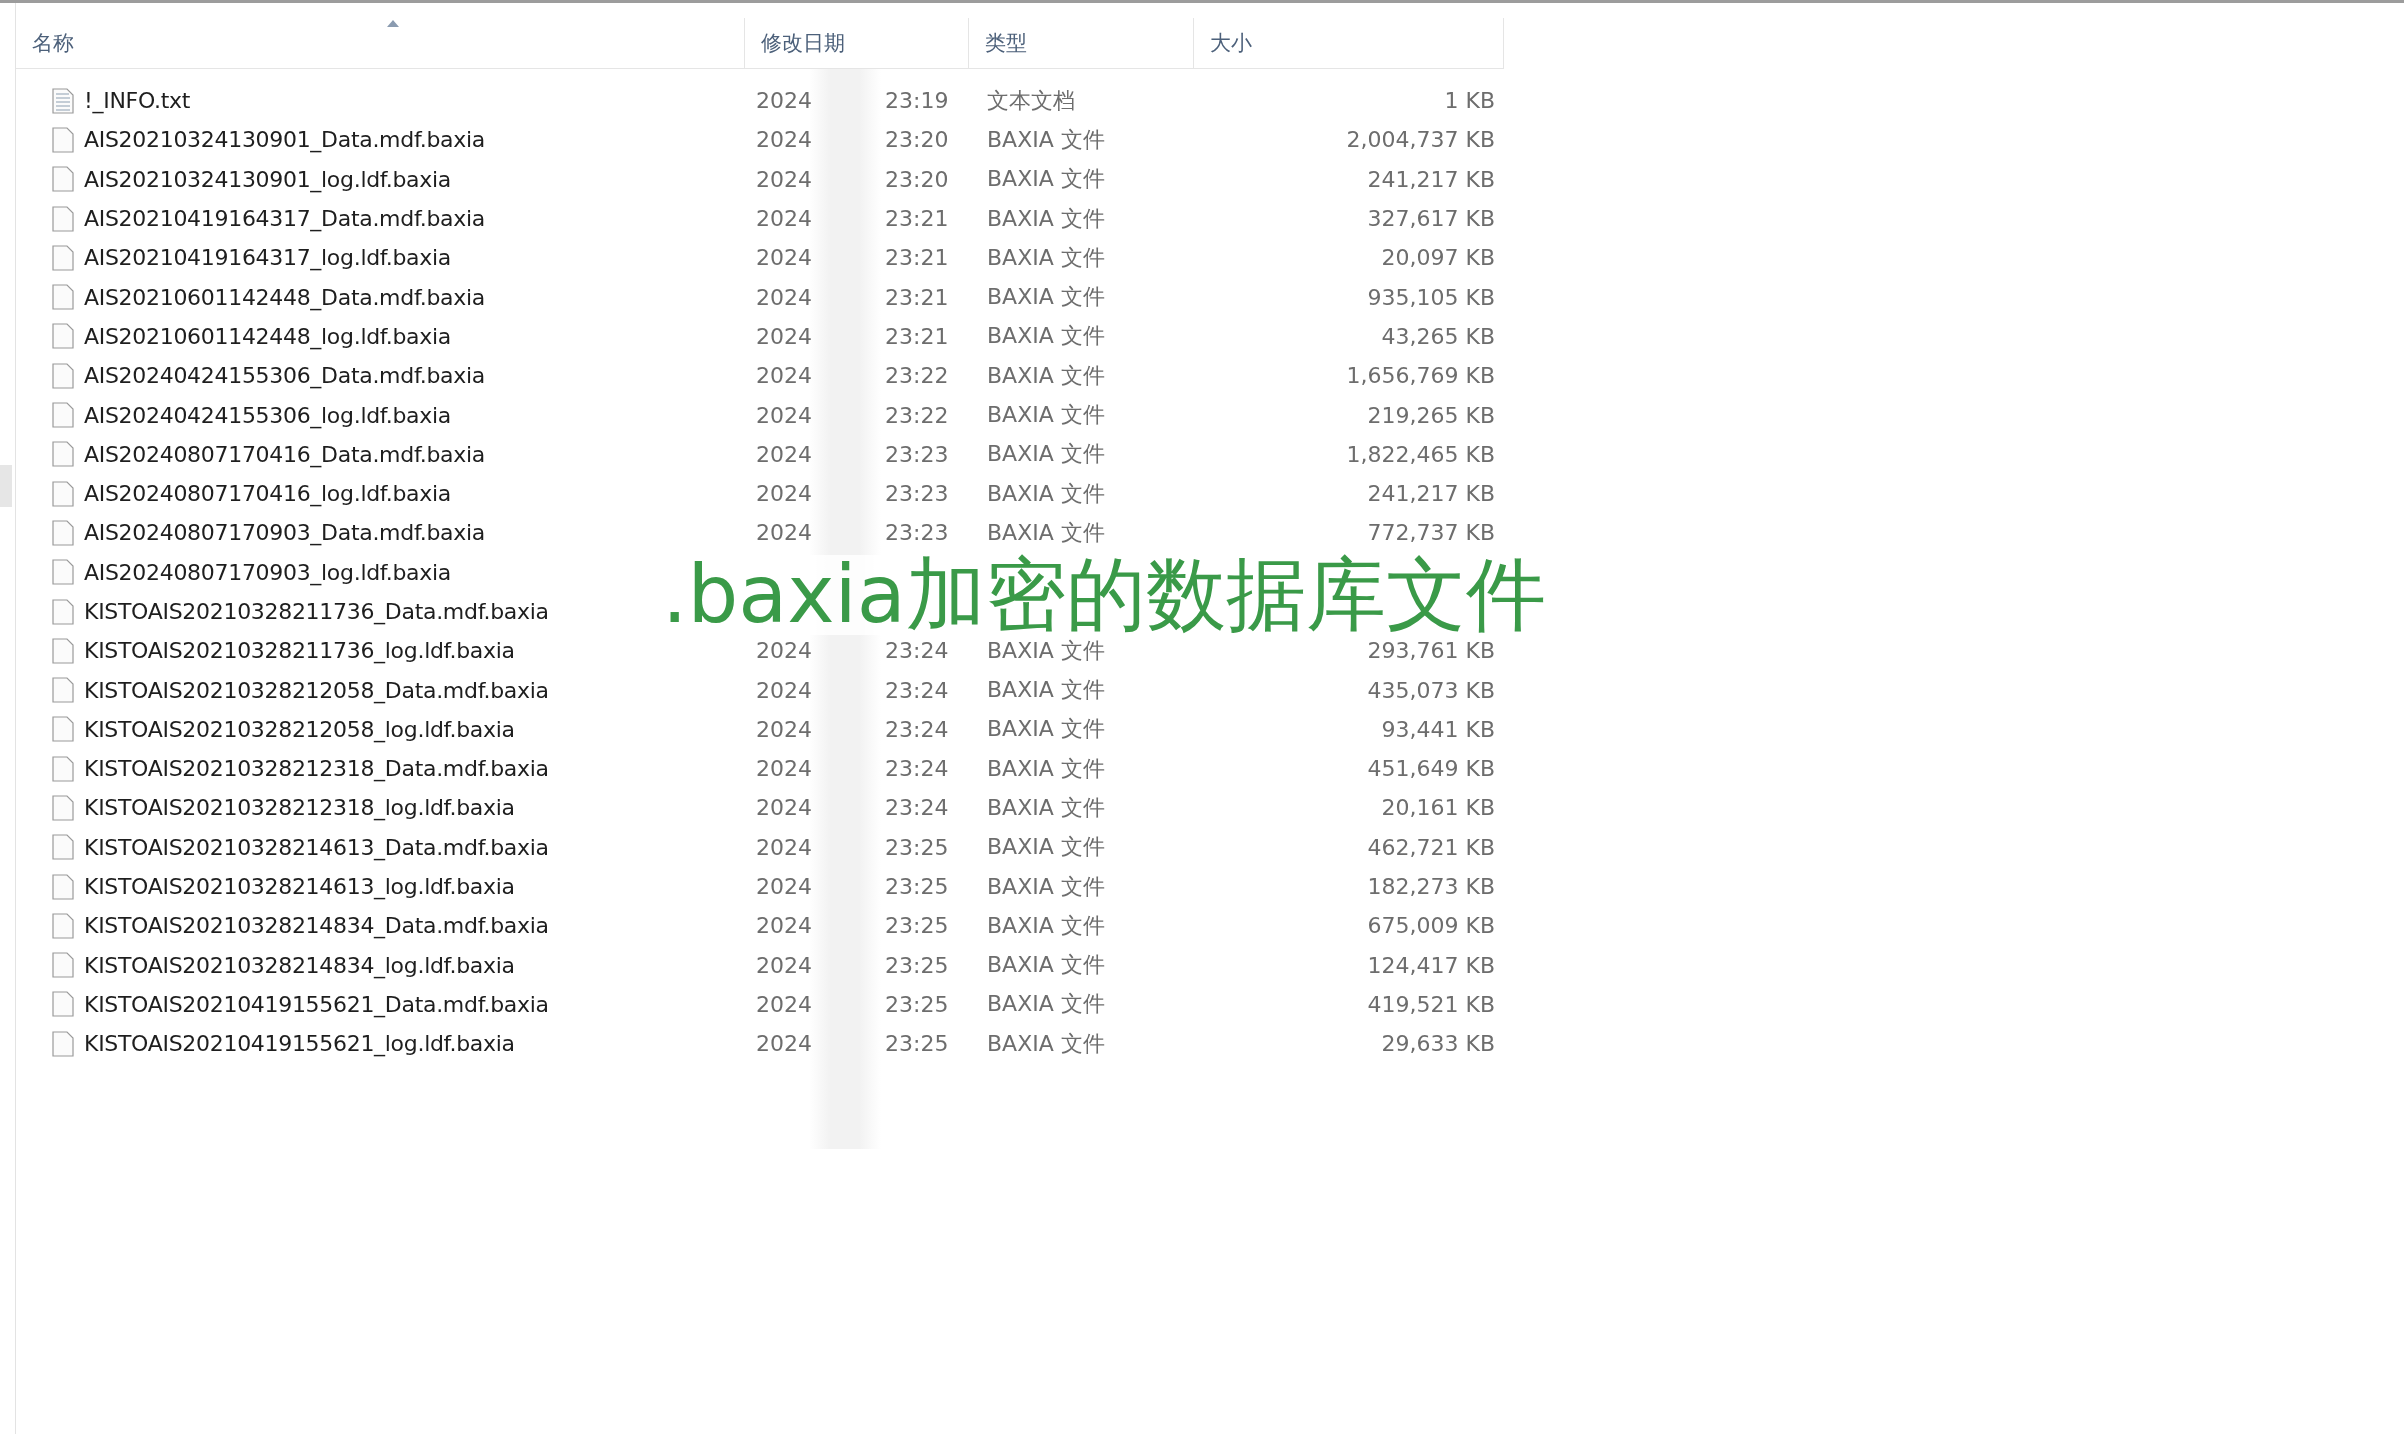 The height and width of the screenshot is (1434, 2404). Describe the element at coordinates (1431, 1004) in the screenshot. I see `file-size: 419,521 KB` at that location.